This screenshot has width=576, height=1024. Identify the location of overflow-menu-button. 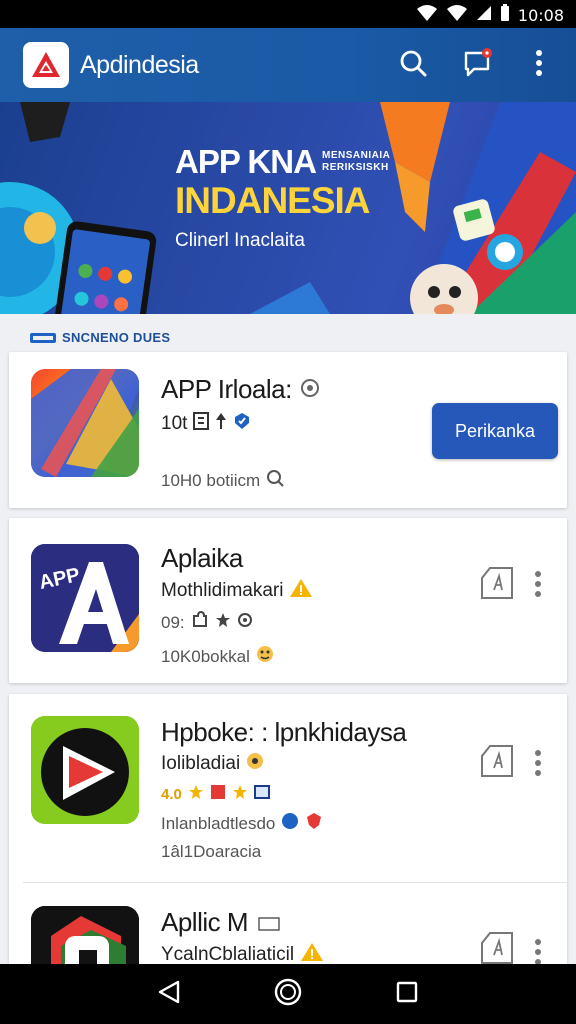
(539, 65).